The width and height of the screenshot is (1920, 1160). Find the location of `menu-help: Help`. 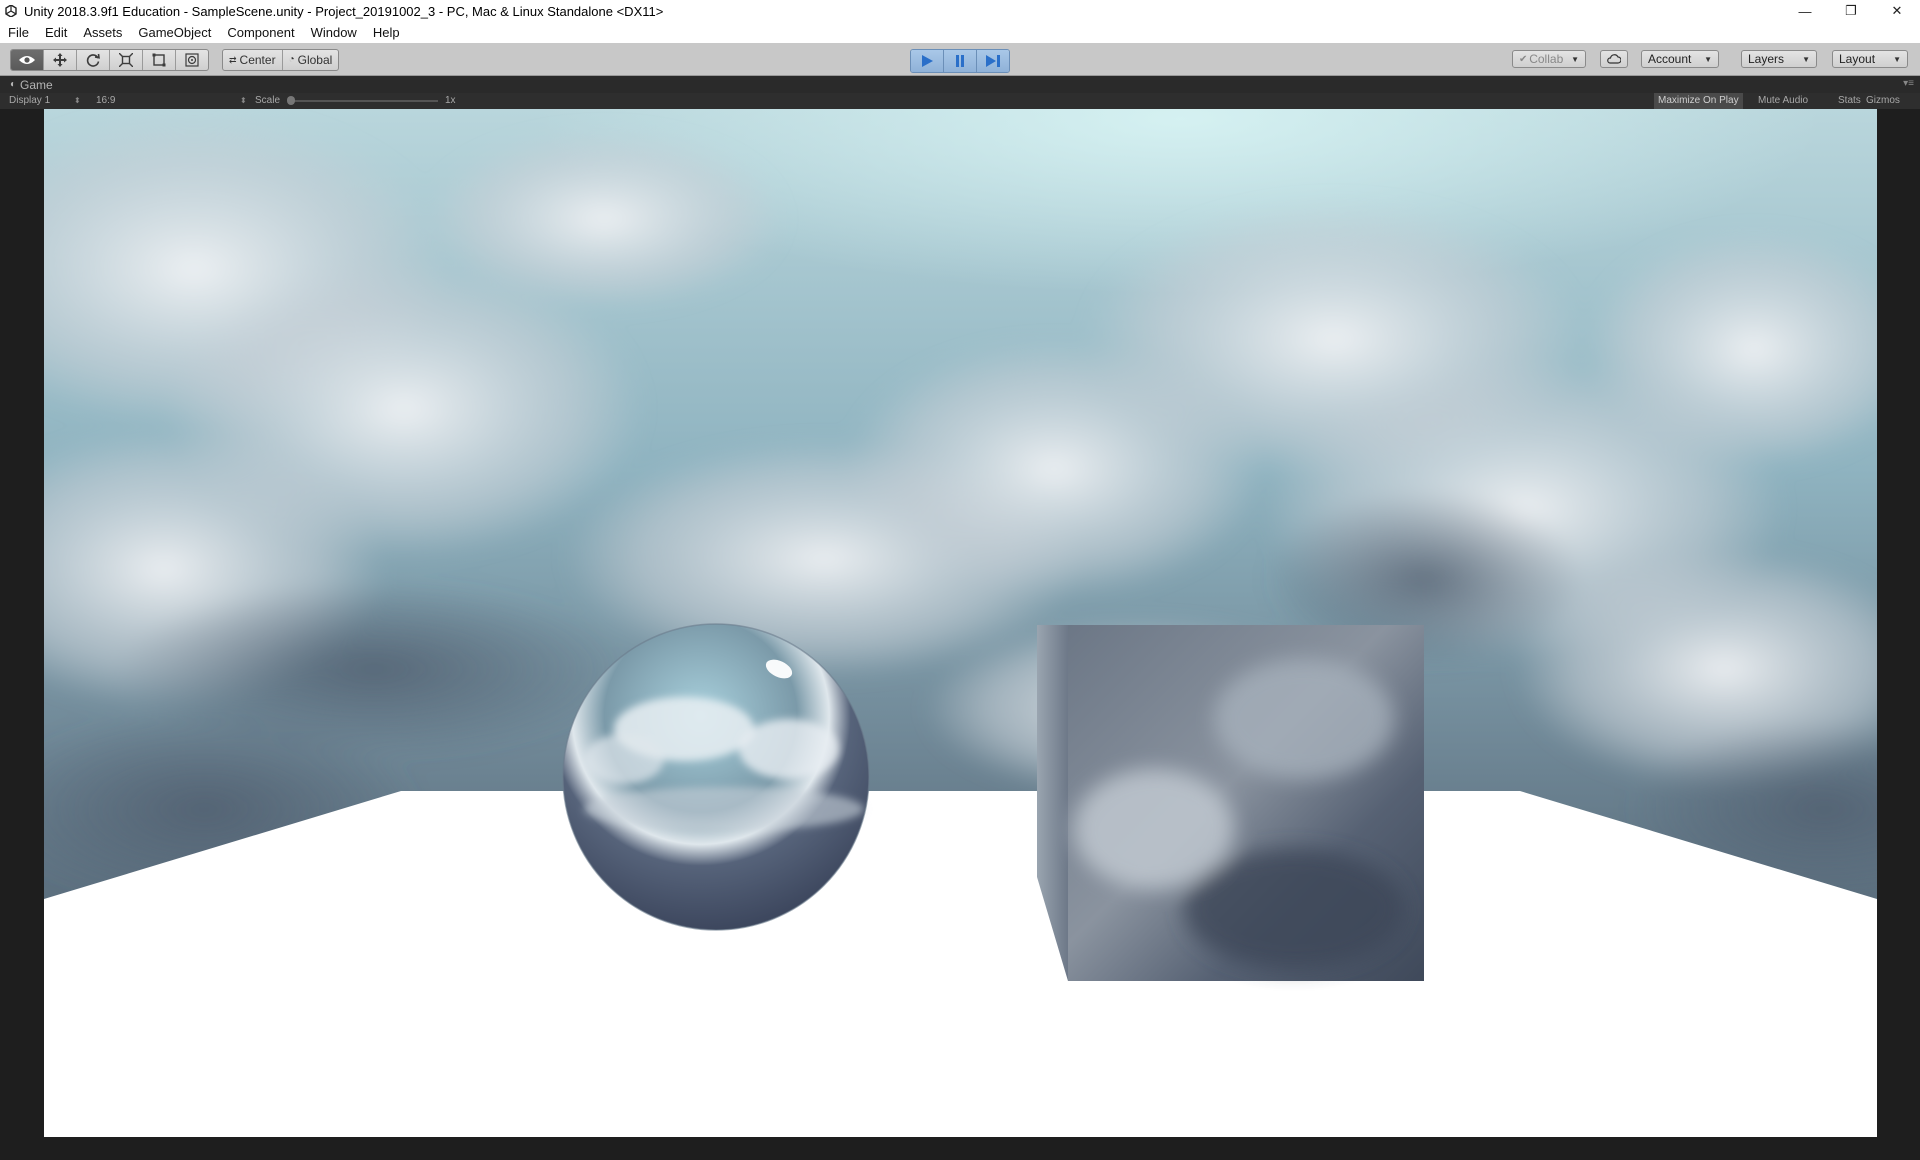

menu-help: Help is located at coordinates (386, 32).